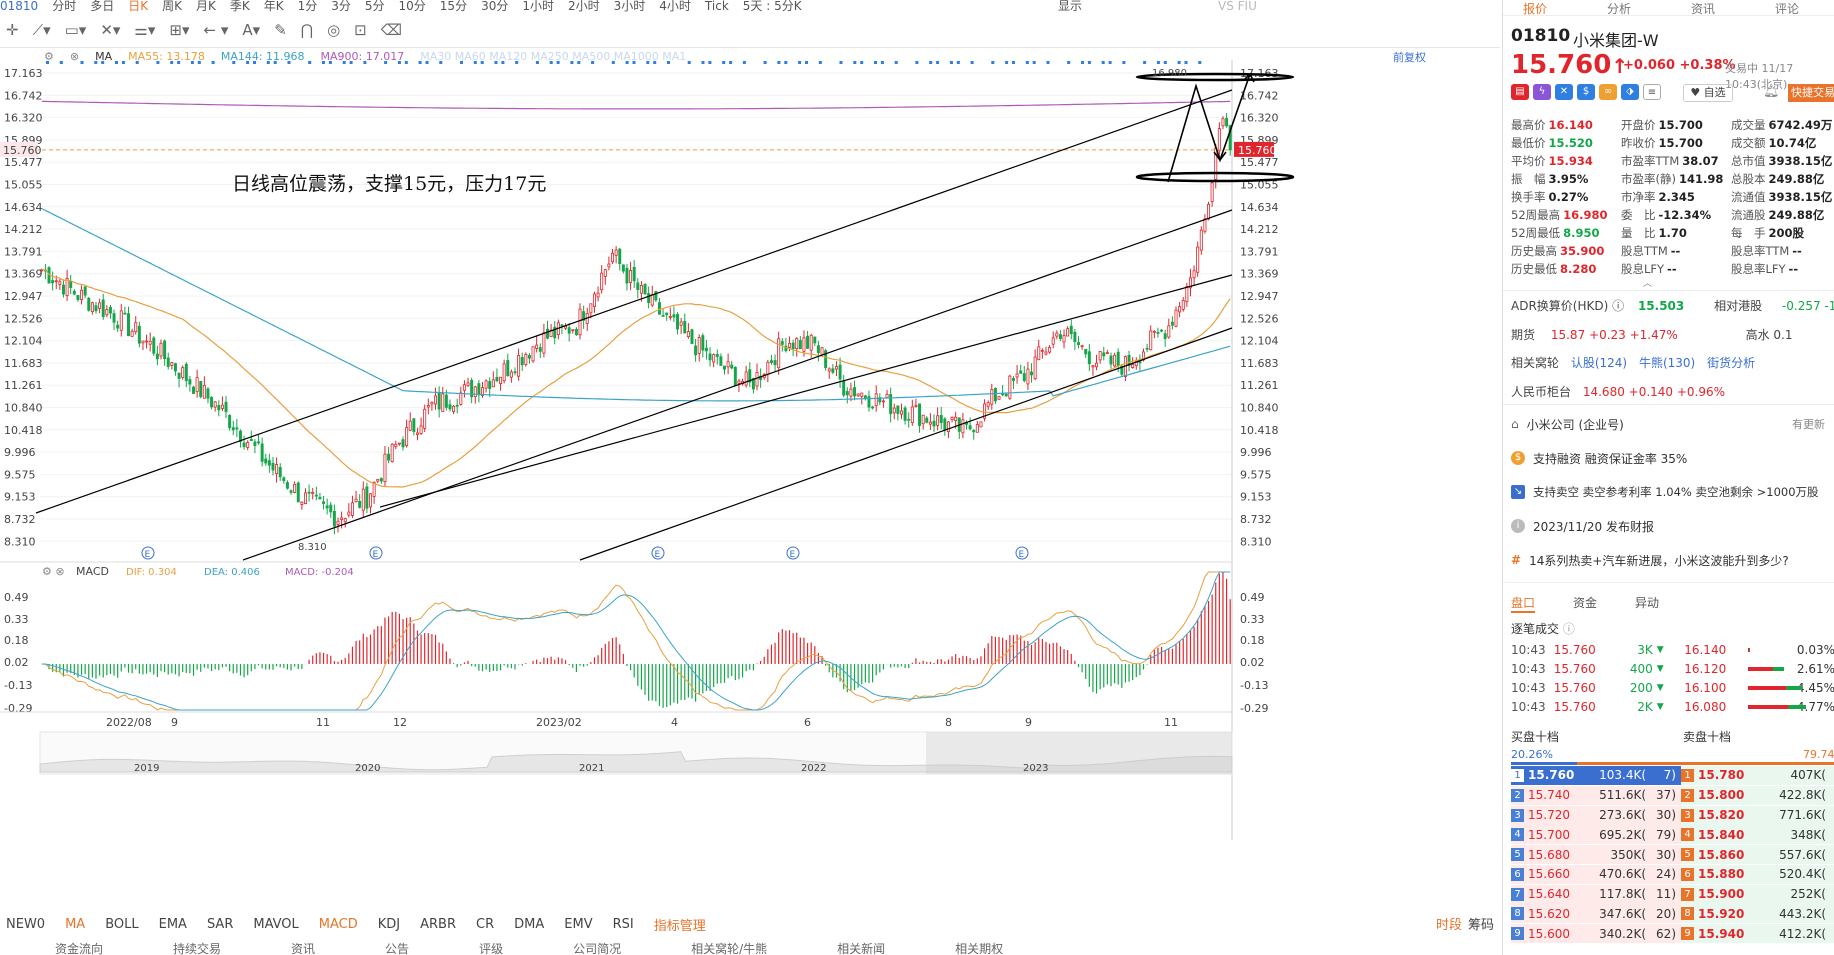 The image size is (1834, 955). What do you see at coordinates (391, 30) in the screenshot?
I see `trash-icon: ⌫` at bounding box center [391, 30].